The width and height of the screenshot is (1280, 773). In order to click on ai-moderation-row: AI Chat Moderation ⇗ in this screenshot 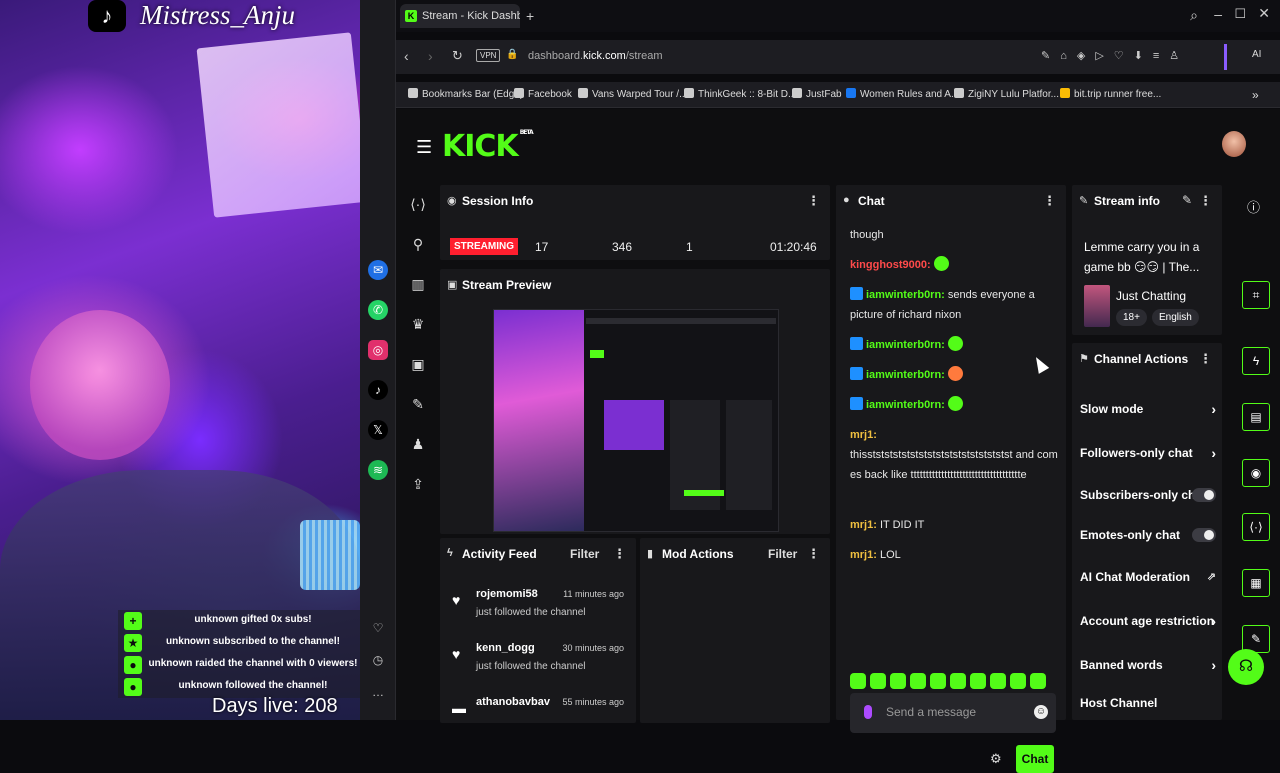, I will do `click(1151, 577)`.